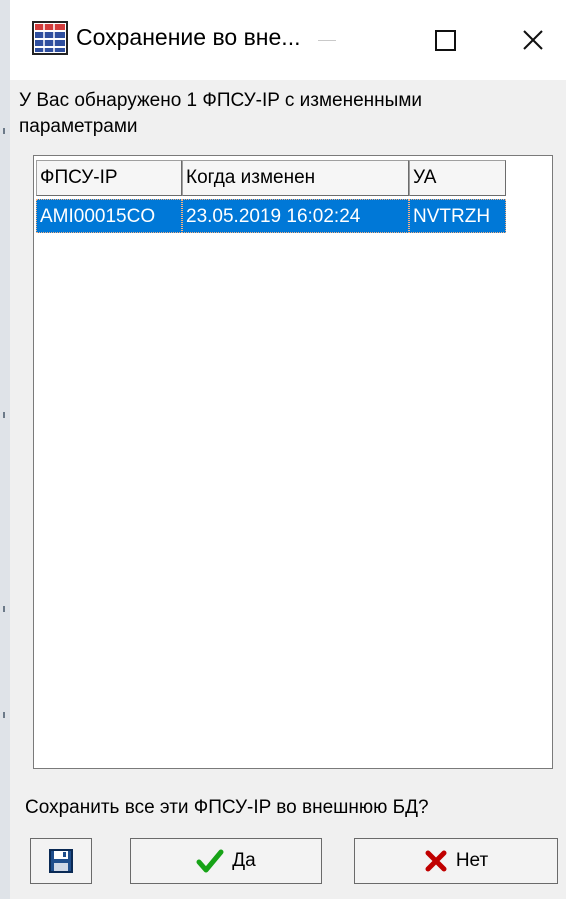 The width and height of the screenshot is (566, 899). Describe the element at coordinates (244, 860) in the screenshot. I see `yes-button-label: Да` at that location.